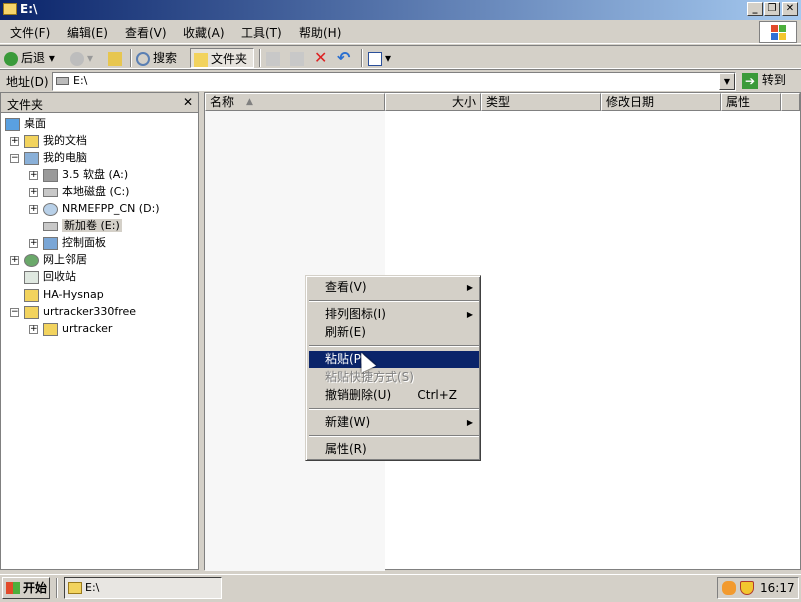  What do you see at coordinates (50, 276) in the screenshot?
I see `tree-item-recycle-bin: 回收站` at bounding box center [50, 276].